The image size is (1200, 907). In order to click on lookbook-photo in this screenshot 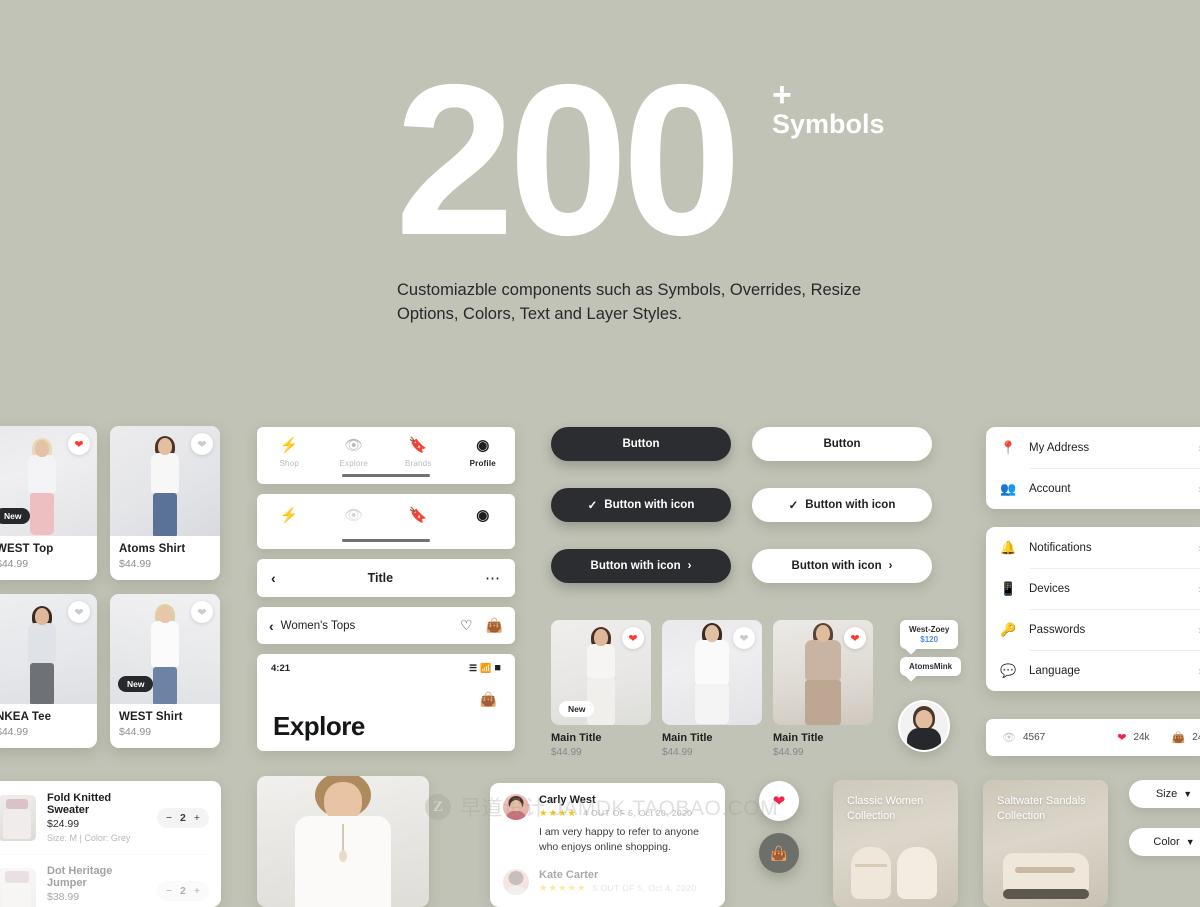, I will do `click(343, 841)`.